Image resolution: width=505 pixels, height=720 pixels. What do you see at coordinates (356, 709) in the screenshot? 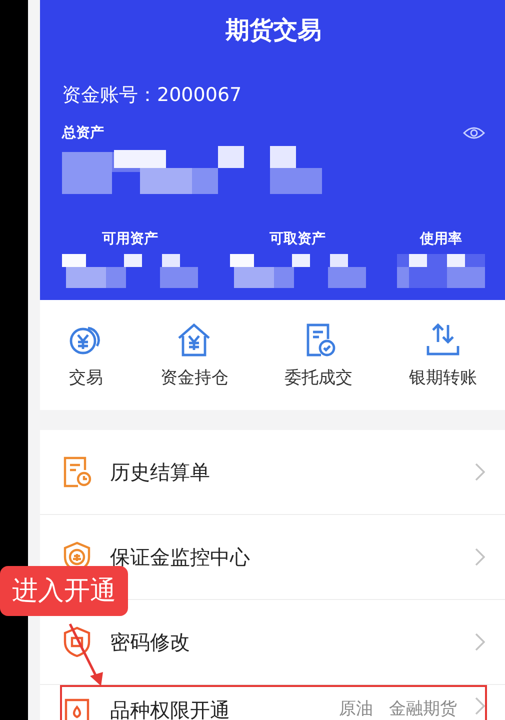
I see `tag-text: 原油` at bounding box center [356, 709].